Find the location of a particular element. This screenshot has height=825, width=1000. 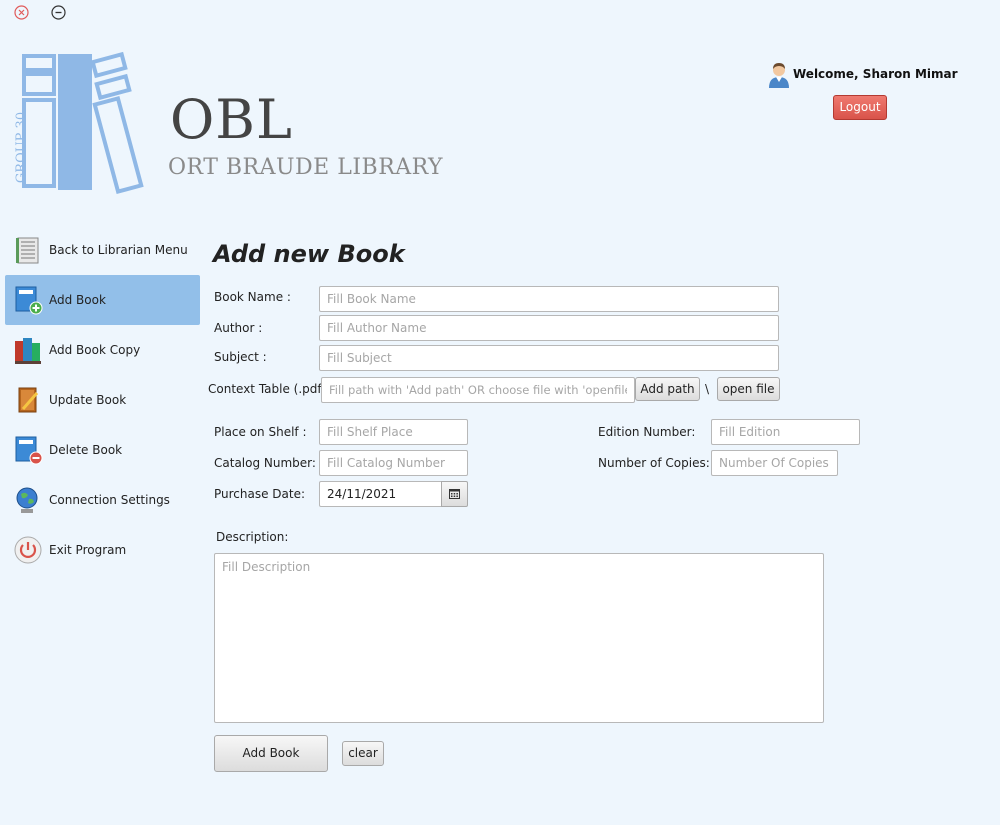

sidebar-item-back-to-librarian-menu: Back to Librarian Menu is located at coordinates (102, 250).